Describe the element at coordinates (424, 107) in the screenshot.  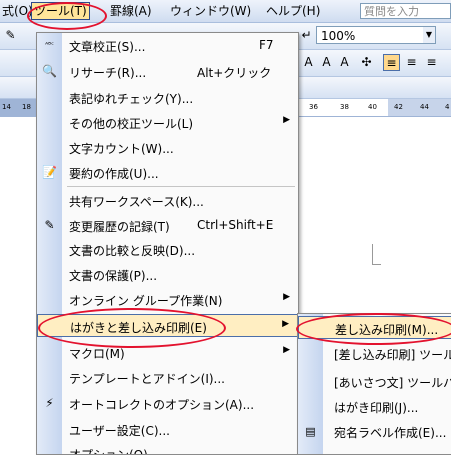
I see `ruler-tick: 44` at that location.